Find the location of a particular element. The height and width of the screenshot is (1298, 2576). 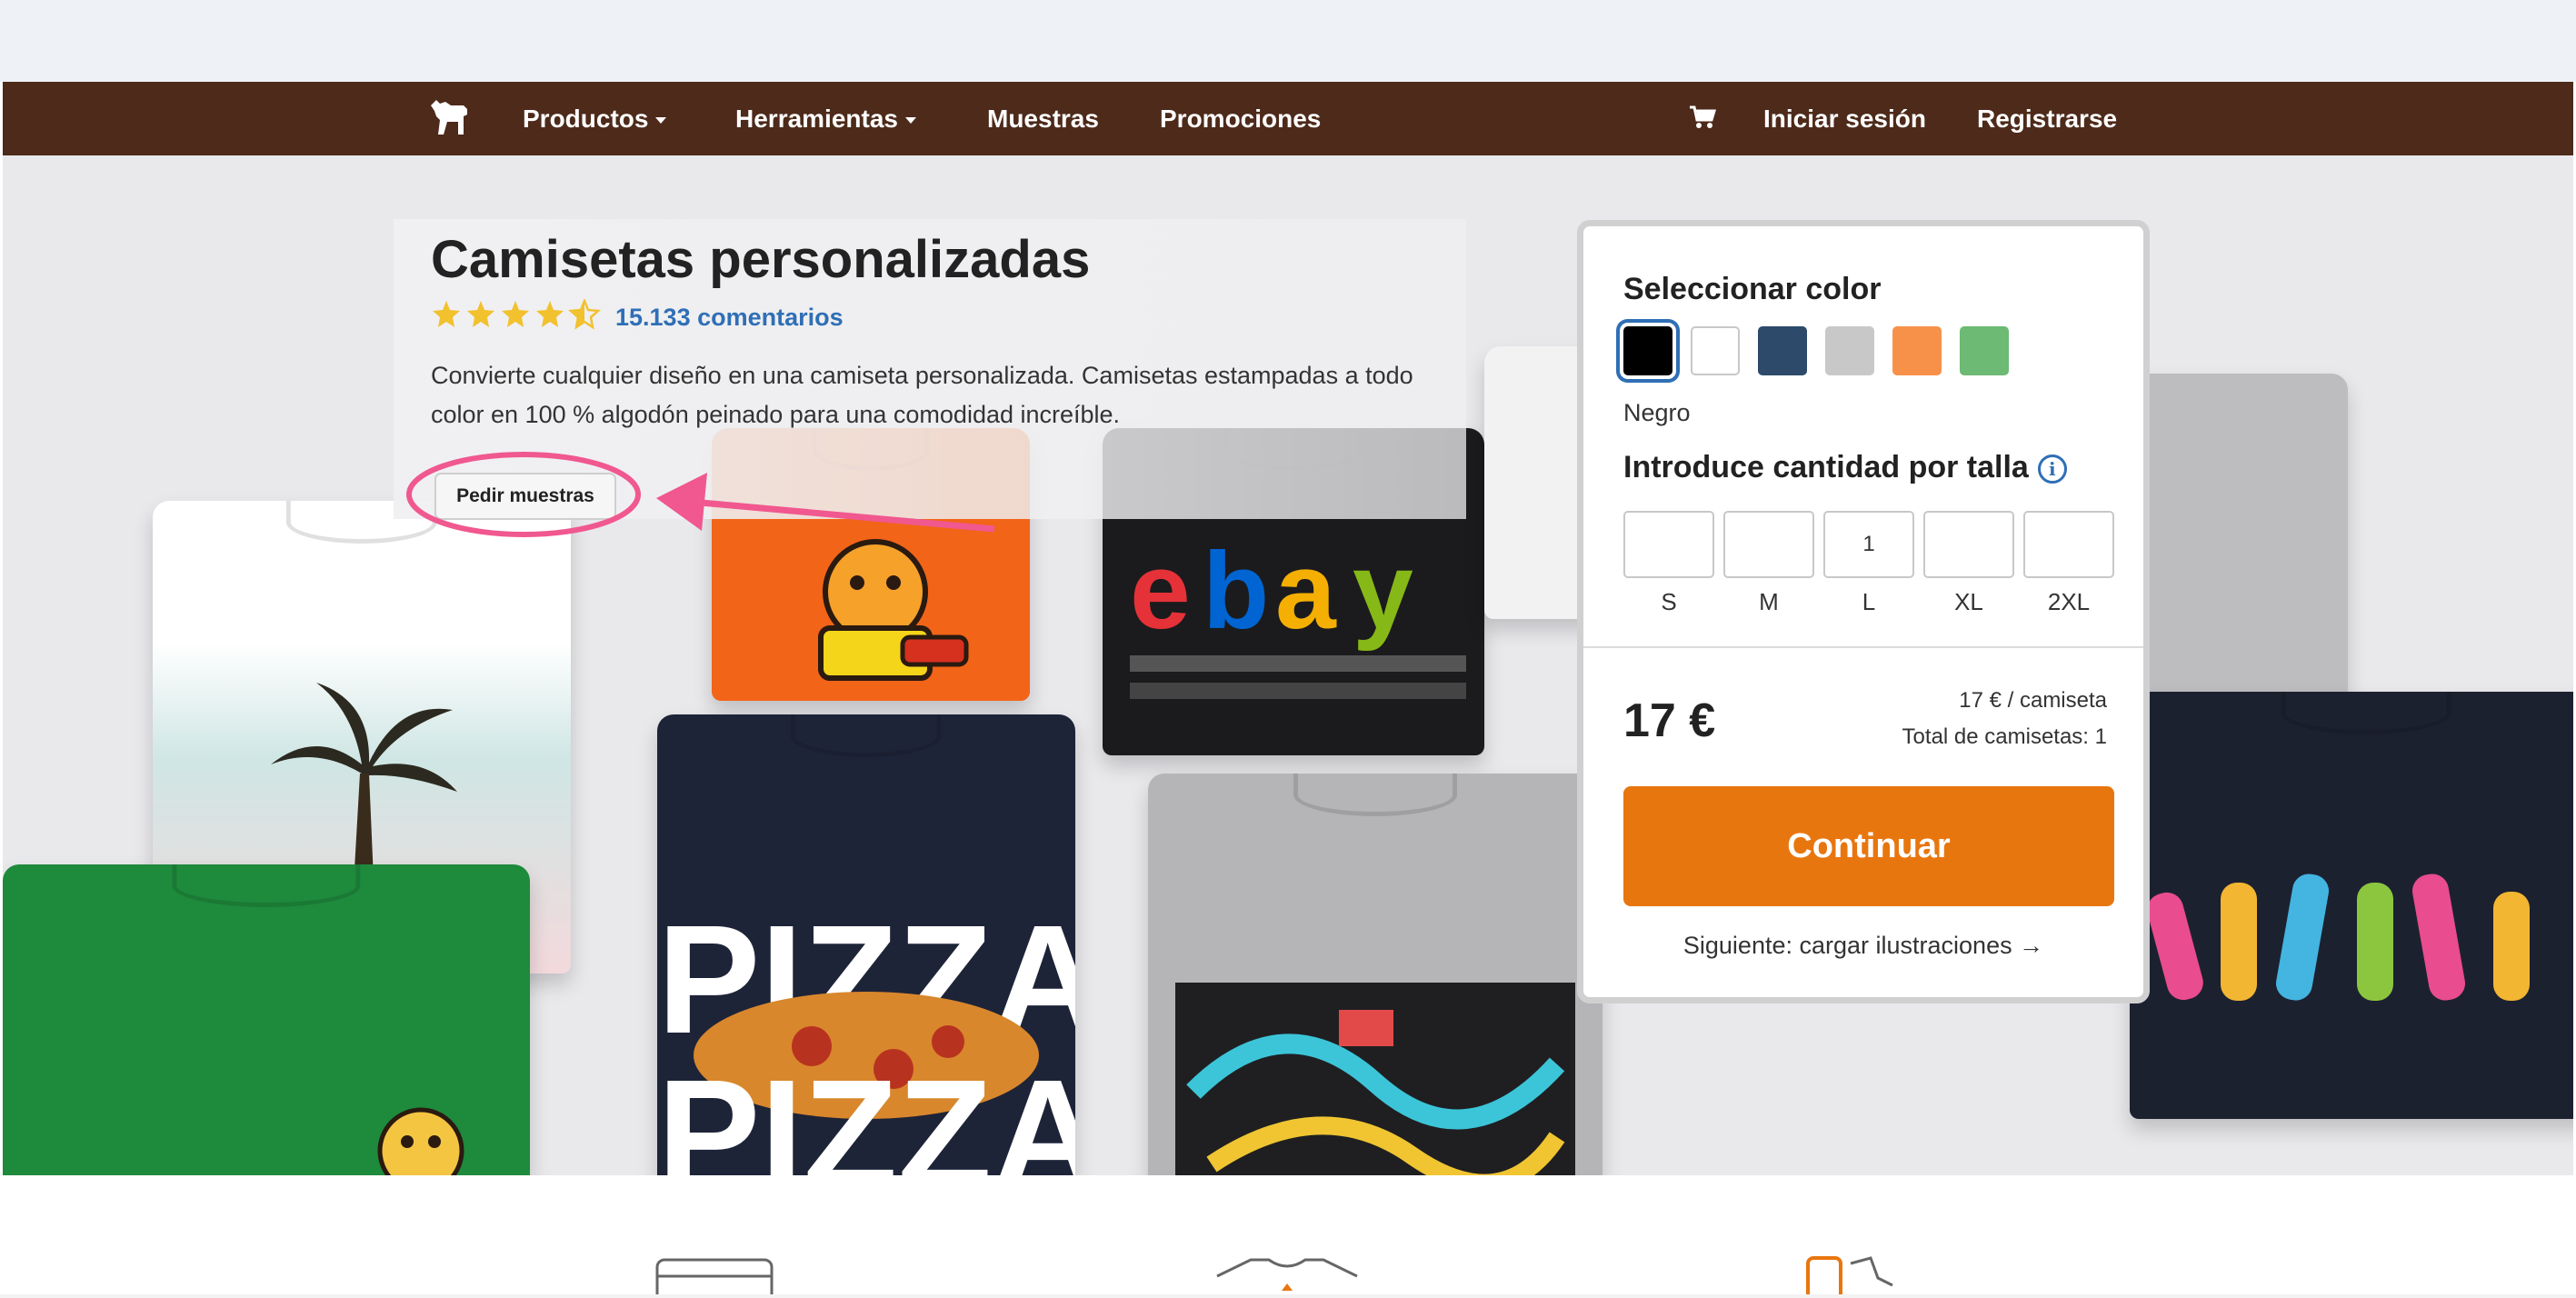

dog-graphic is located at coordinates (420, 1141).